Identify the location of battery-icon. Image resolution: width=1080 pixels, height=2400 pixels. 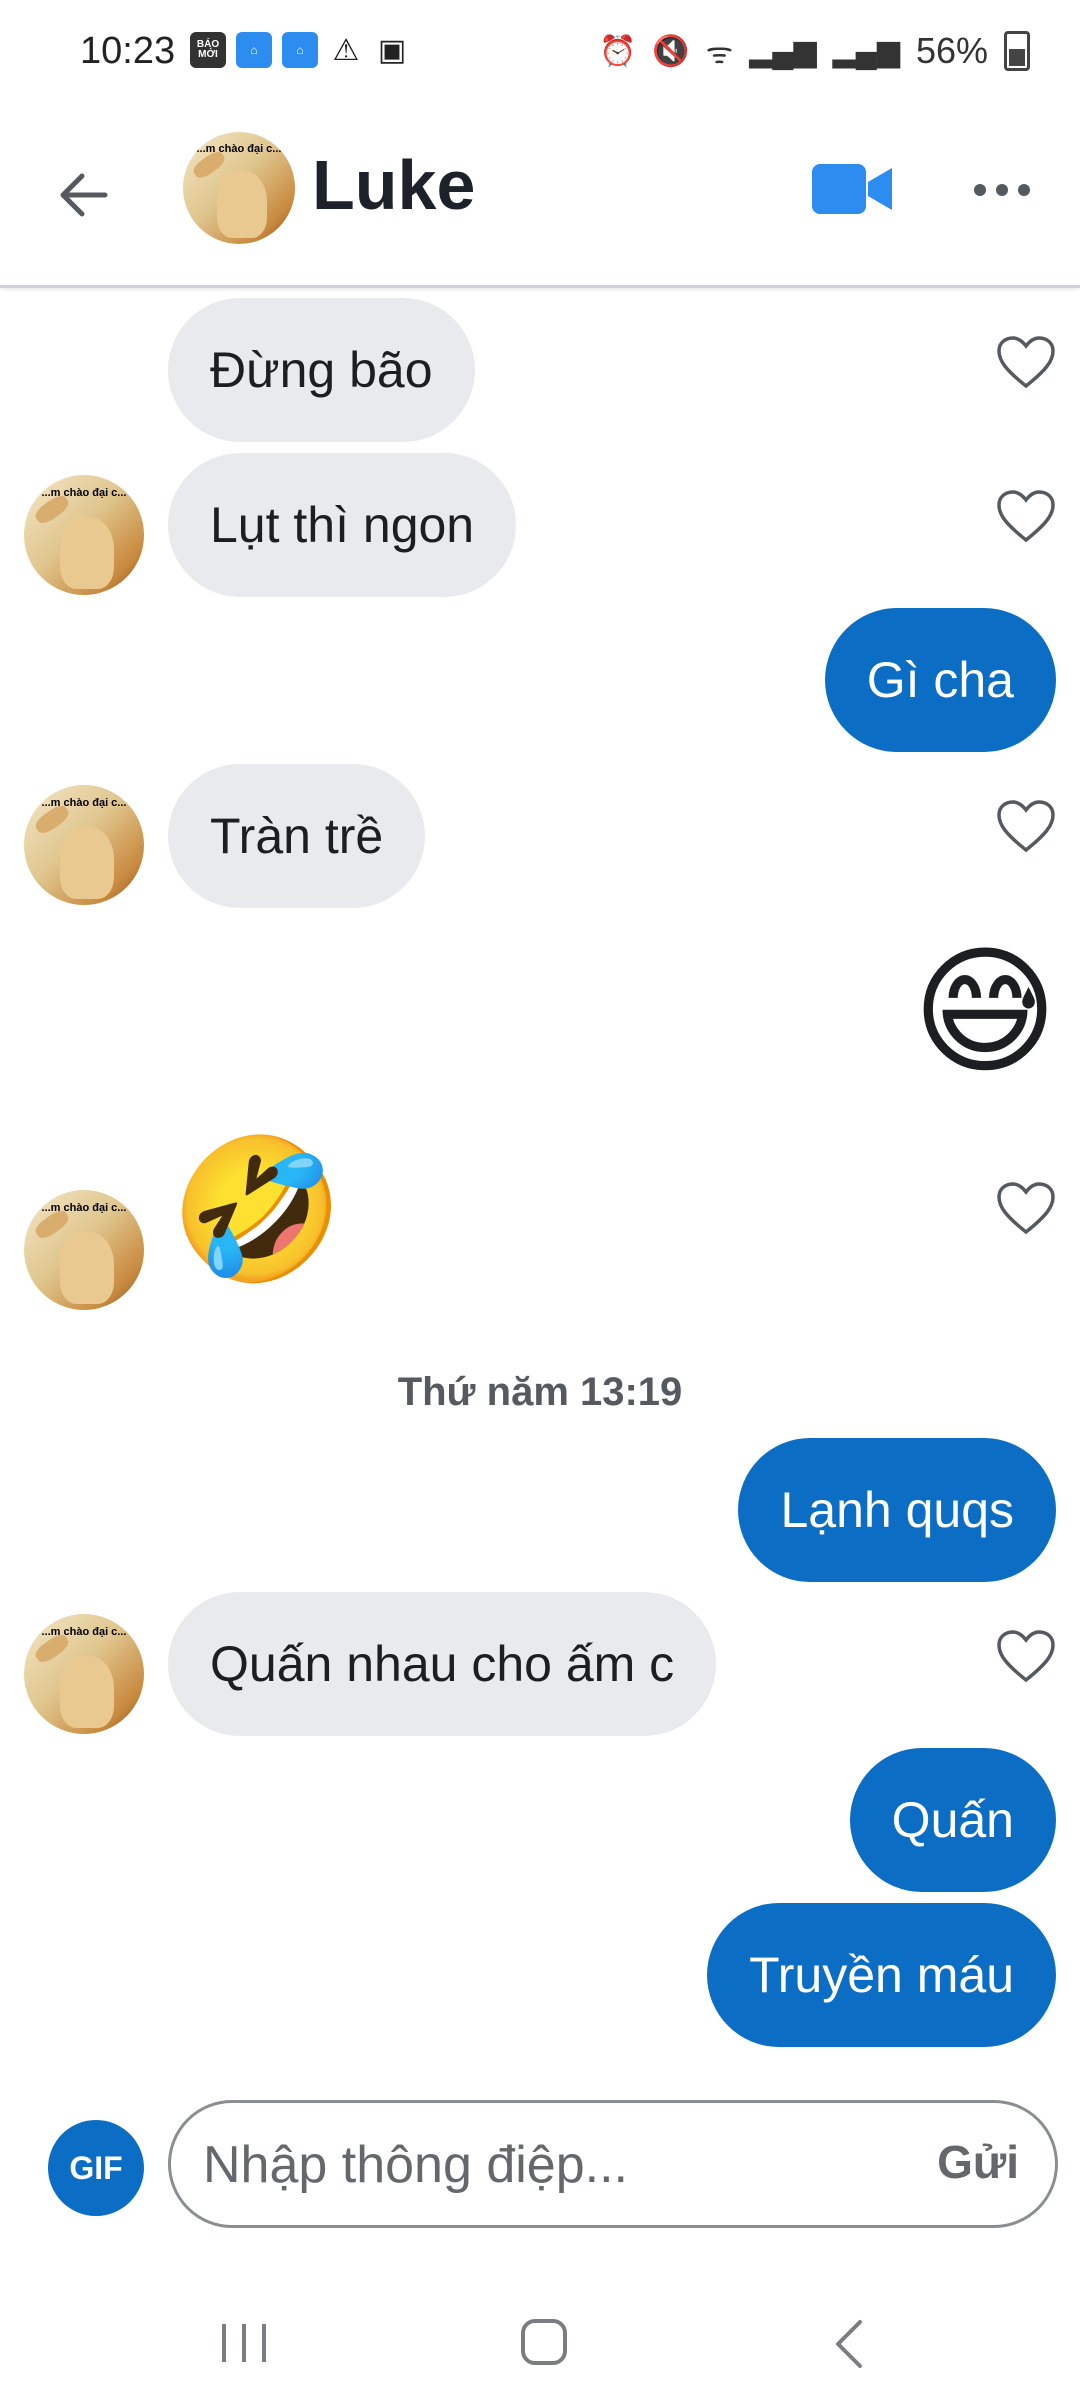
(1017, 51).